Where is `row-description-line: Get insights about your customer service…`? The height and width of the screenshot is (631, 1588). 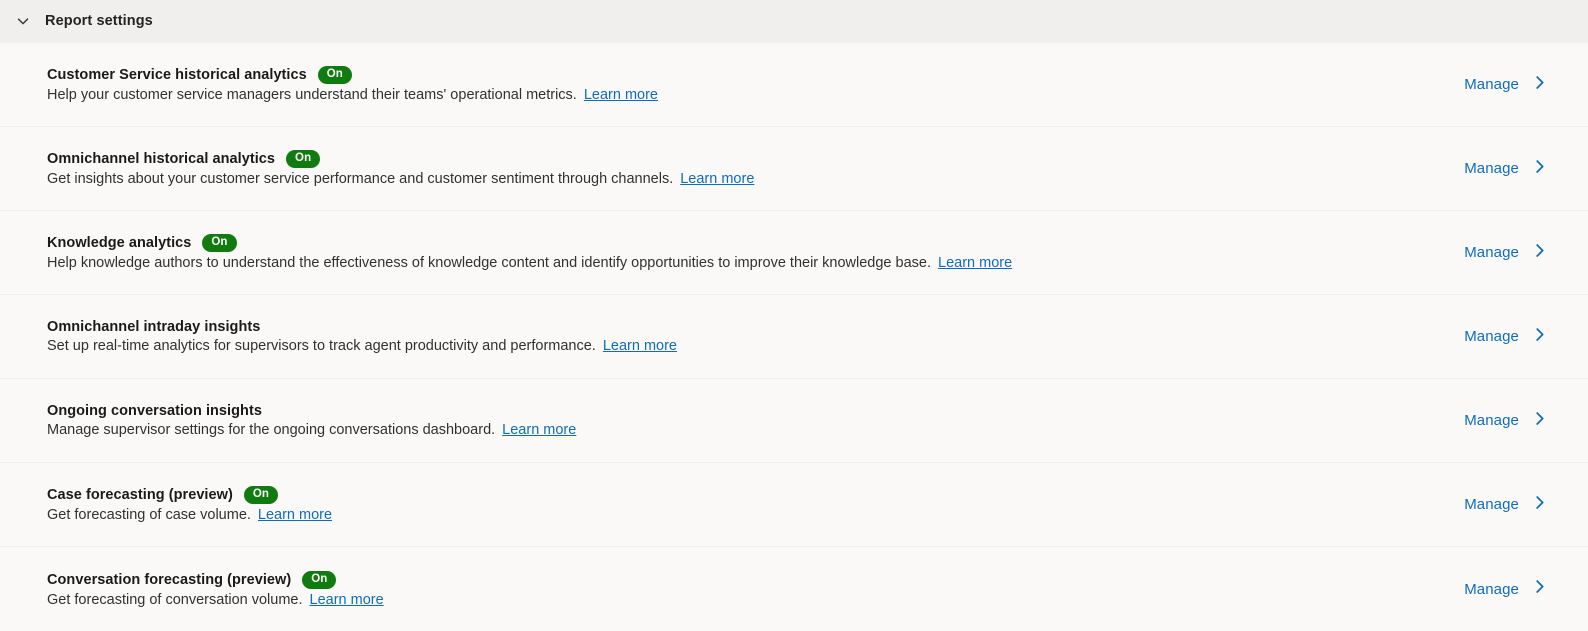
row-description-line: Get insights about your customer service… is located at coordinates (400, 179).